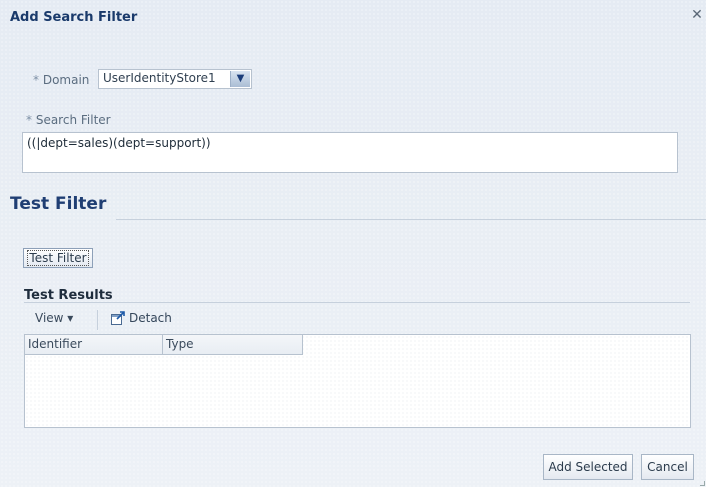  Describe the element at coordinates (73, 120) in the screenshot. I see `search-filter-label: Search Filter` at that location.